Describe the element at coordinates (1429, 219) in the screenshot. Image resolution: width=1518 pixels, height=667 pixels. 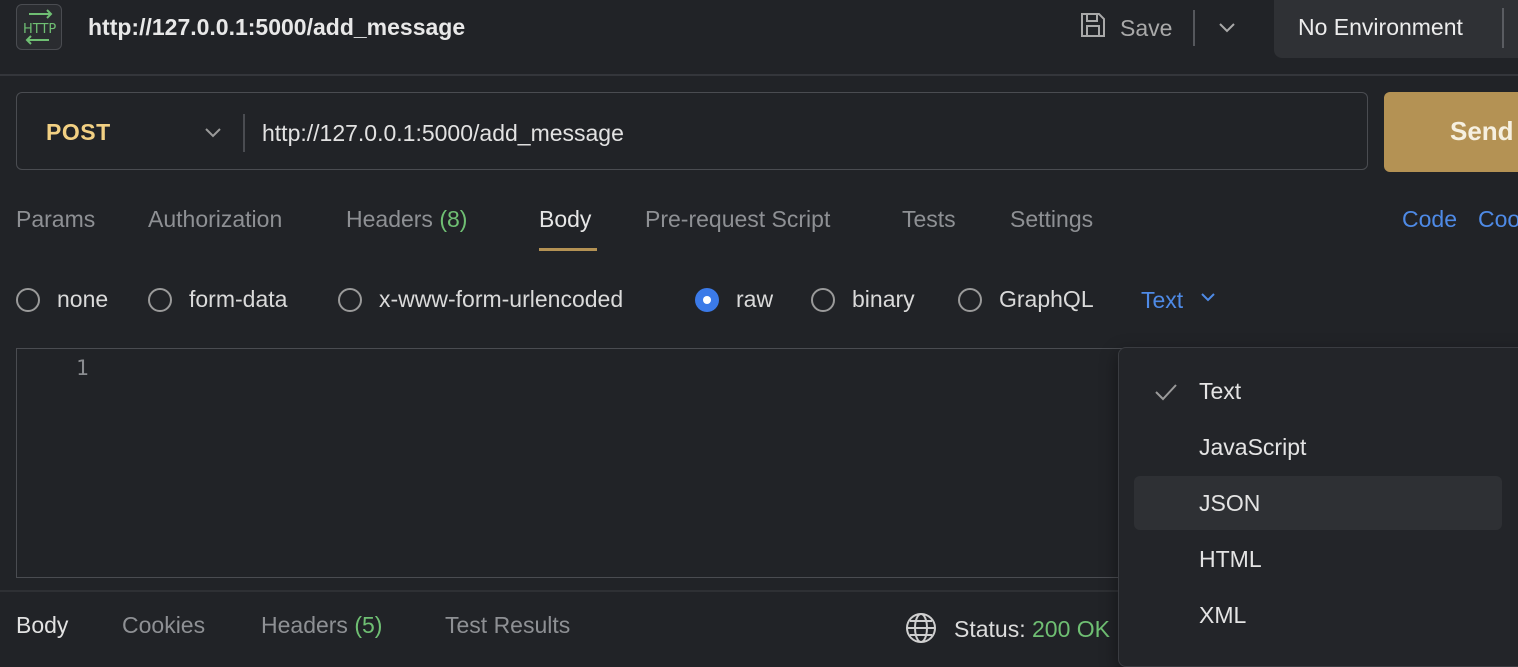
I see `code-link: Code` at that location.